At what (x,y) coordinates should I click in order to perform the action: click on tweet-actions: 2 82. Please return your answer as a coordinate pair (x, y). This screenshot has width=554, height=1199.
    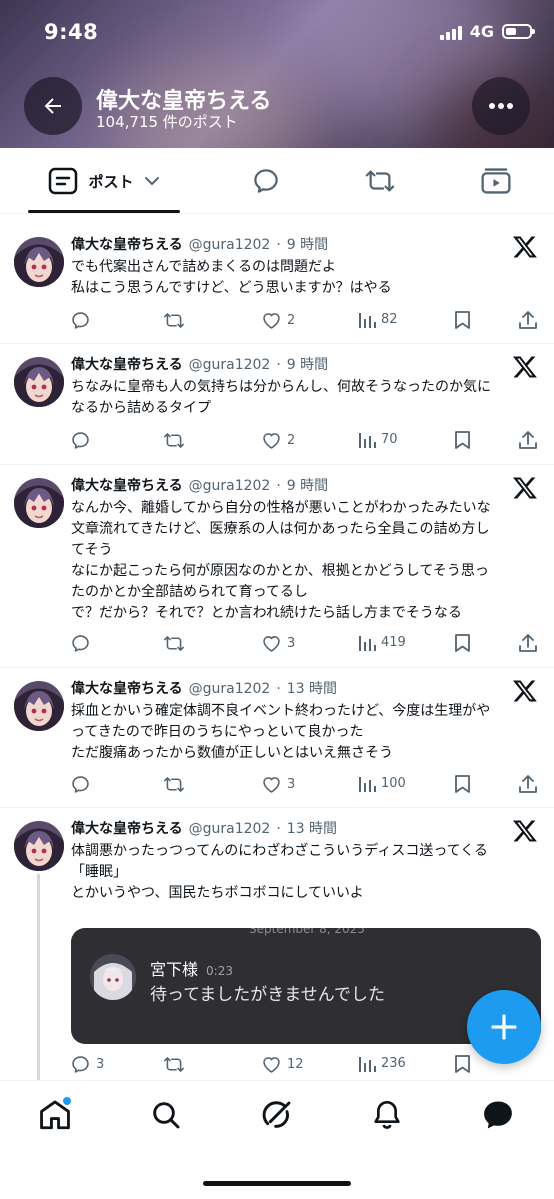
    Looking at the image, I should click on (305, 321).